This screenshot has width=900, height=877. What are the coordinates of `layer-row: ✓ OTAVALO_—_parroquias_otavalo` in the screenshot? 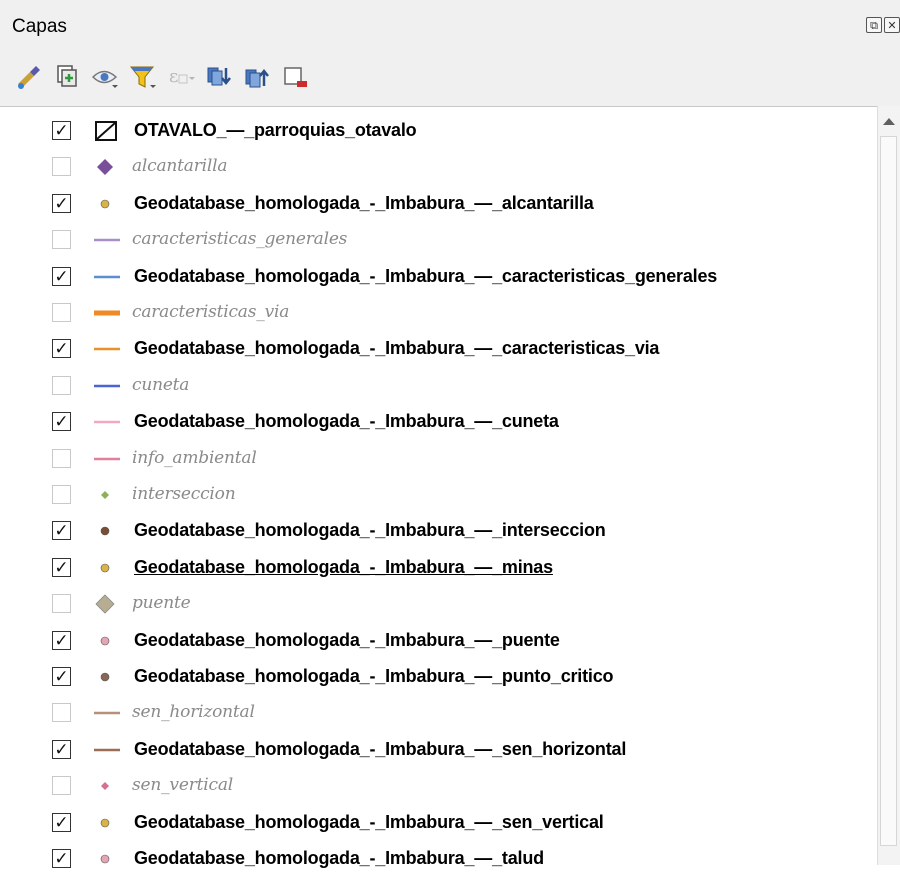 It's located at (439, 131).